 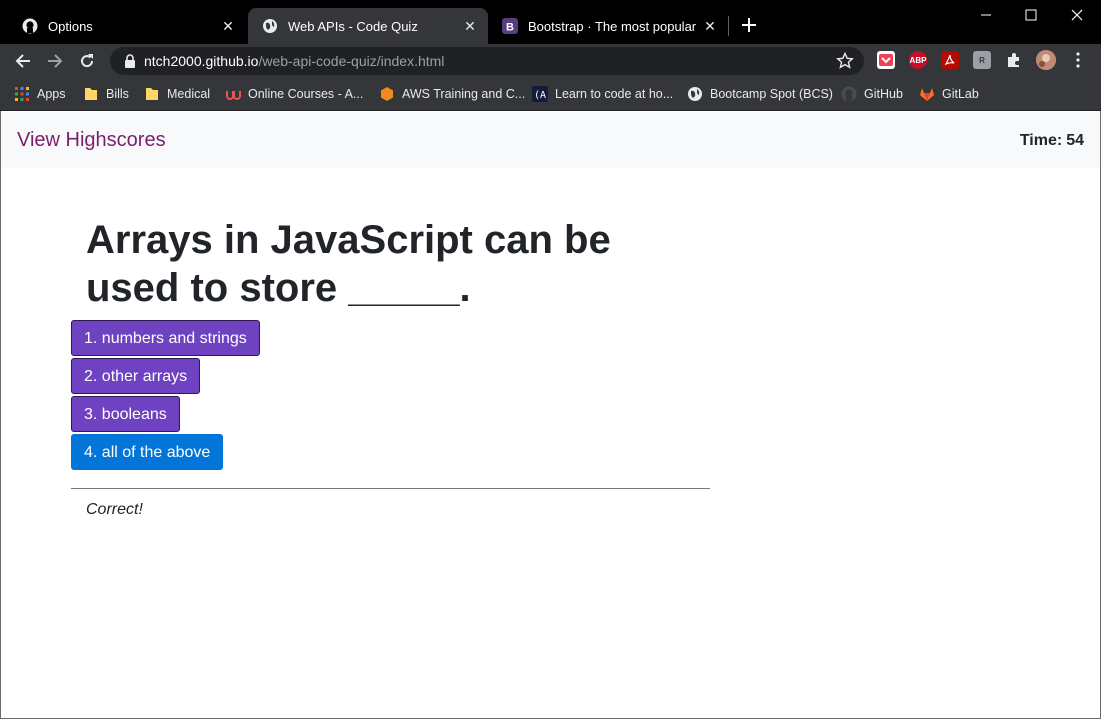 I want to click on gitlab-icon, so click(x=927, y=94).